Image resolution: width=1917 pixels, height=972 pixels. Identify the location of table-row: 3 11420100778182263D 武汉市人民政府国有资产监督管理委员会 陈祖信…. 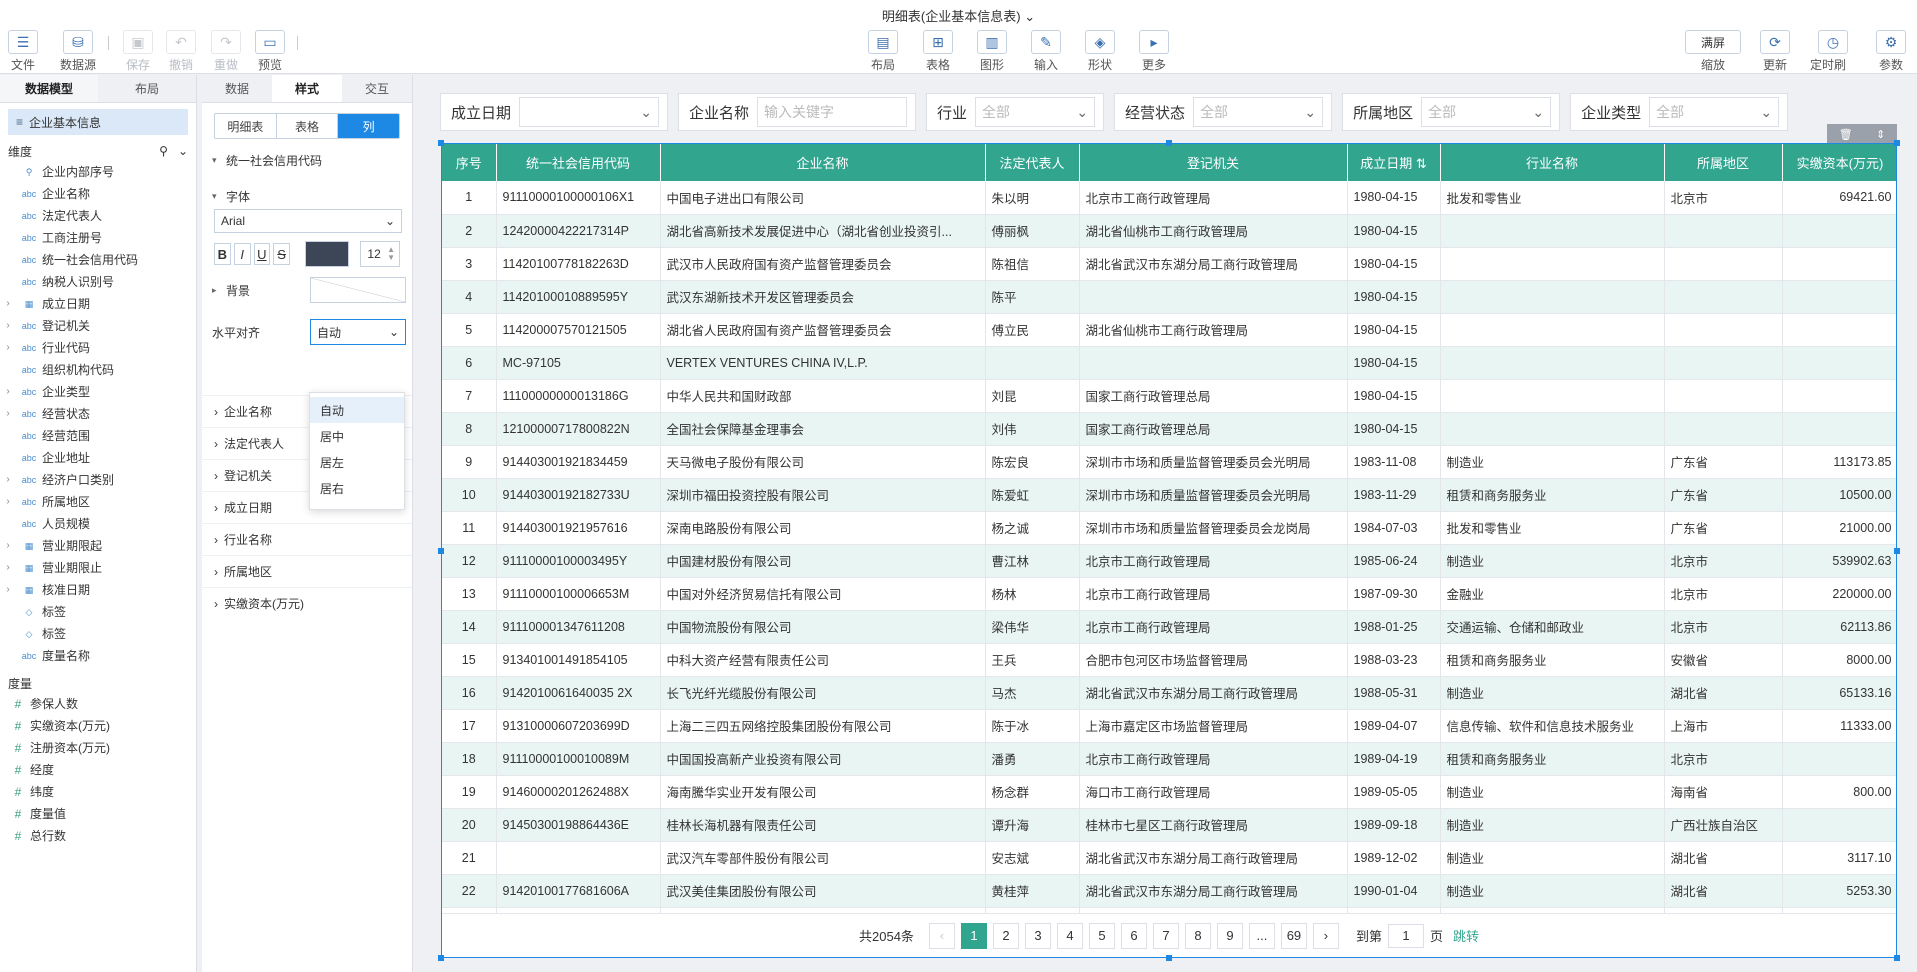
(1169, 264).